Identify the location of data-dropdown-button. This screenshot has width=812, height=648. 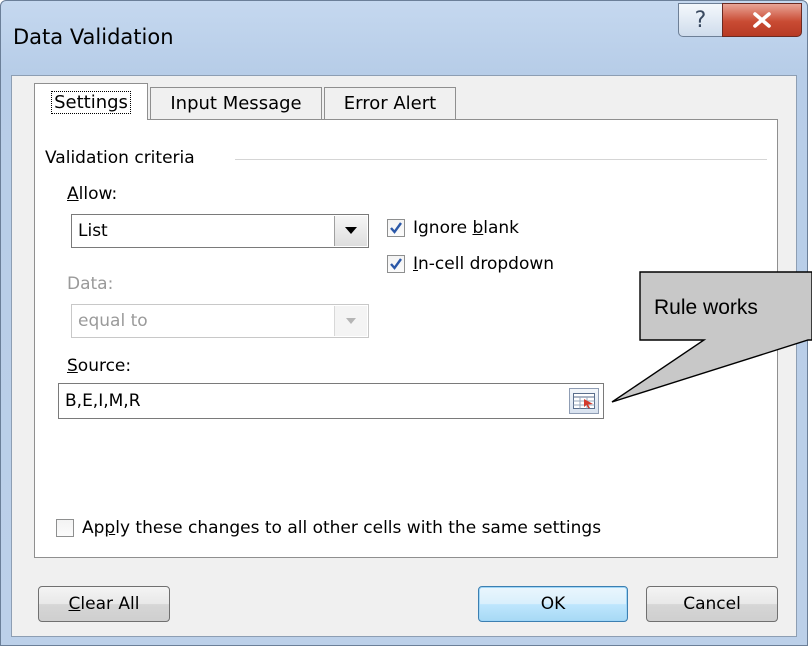
(350, 321).